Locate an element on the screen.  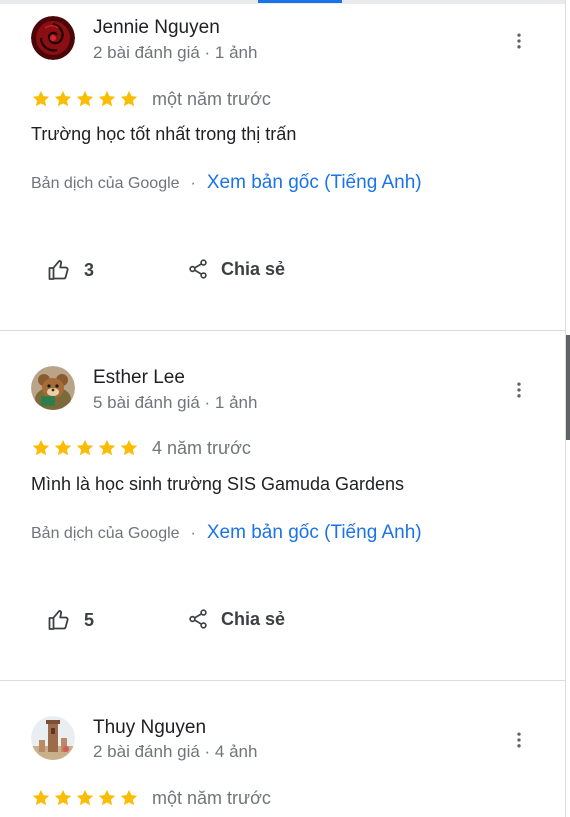
reviewer-name: Esther Lee is located at coordinates (139, 378).